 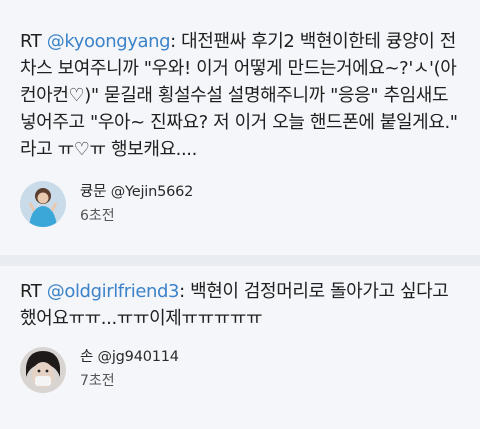 I want to click on user-name: 손 @jg940114, so click(x=129, y=357).